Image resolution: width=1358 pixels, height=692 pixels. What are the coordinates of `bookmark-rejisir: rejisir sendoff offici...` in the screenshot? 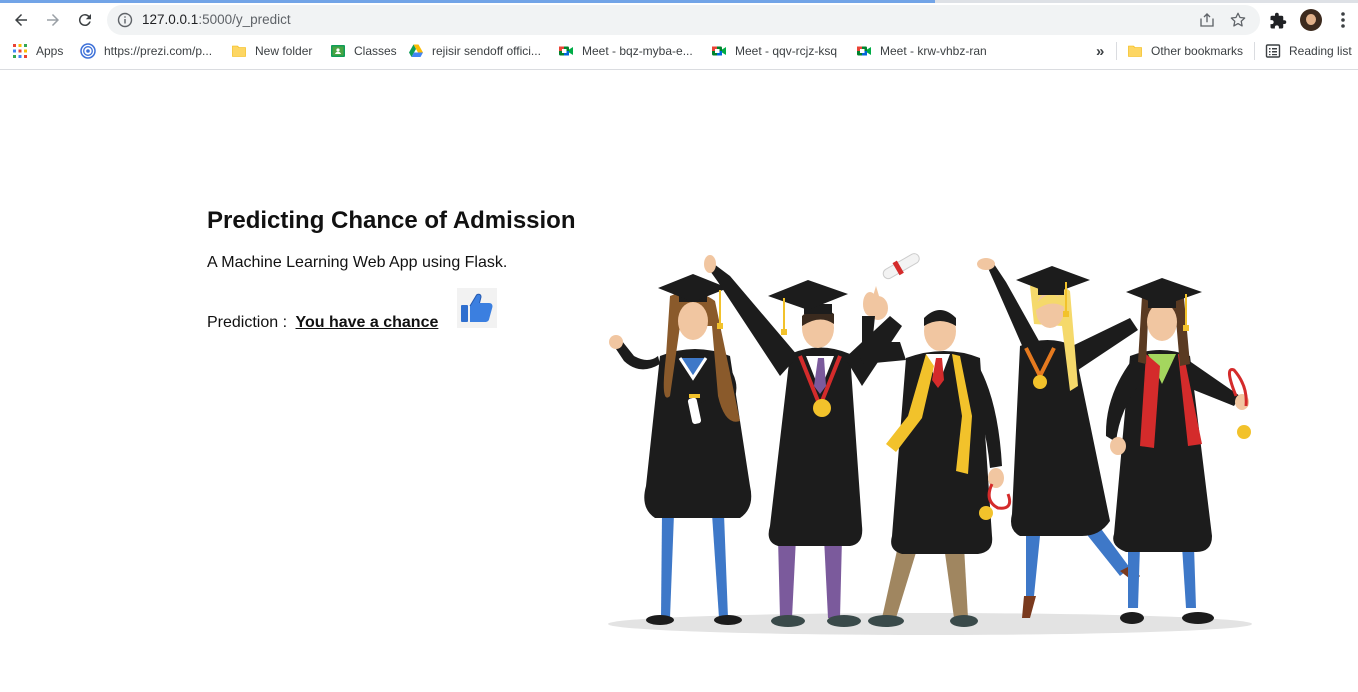 It's located at (474, 51).